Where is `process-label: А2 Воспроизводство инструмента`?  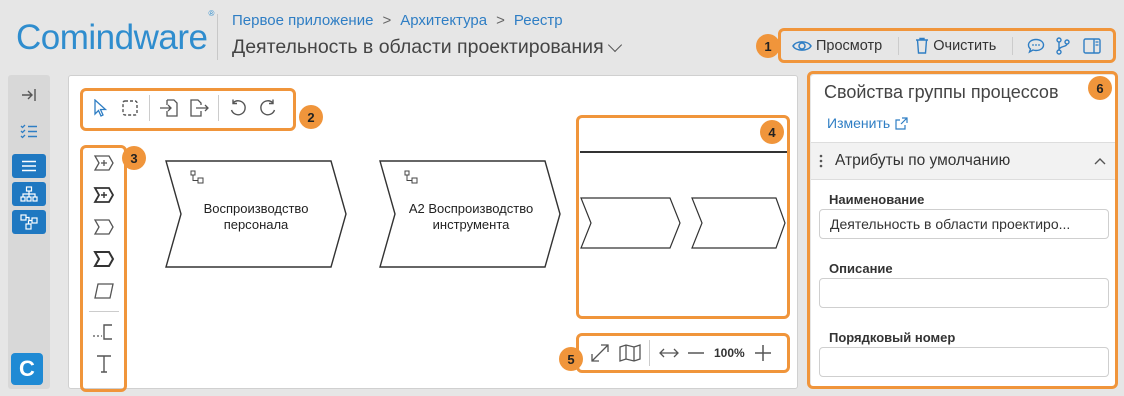
process-label: А2 Воспроизводство инструмента is located at coordinates (471, 217).